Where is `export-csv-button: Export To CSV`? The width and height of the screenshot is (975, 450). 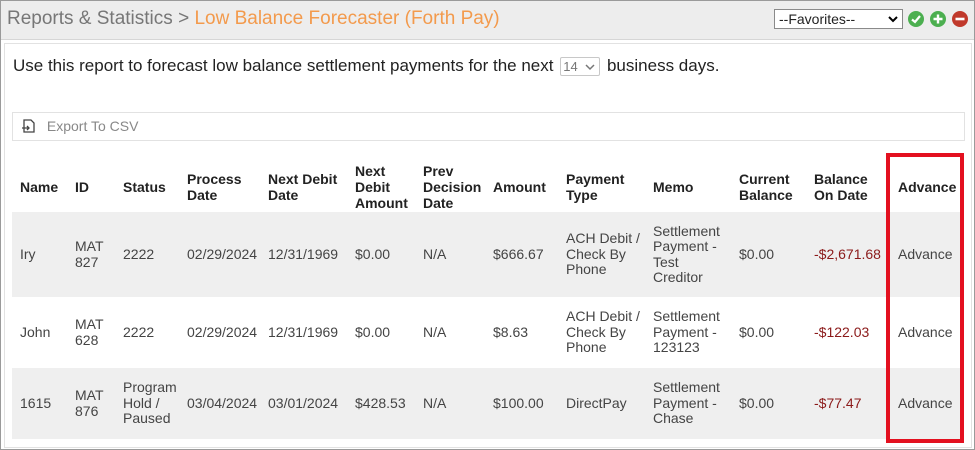 export-csv-button: Export To CSV is located at coordinates (79, 126).